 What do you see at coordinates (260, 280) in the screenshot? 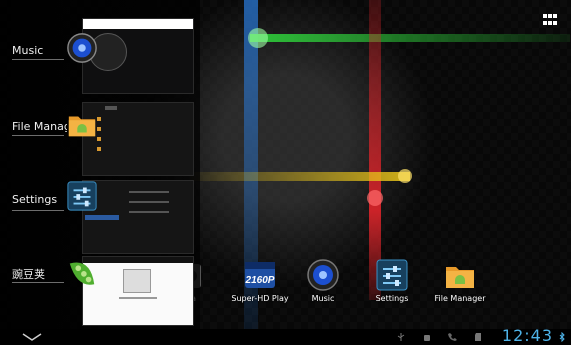
I see `super-hd-badge: 2160P` at bounding box center [260, 280].